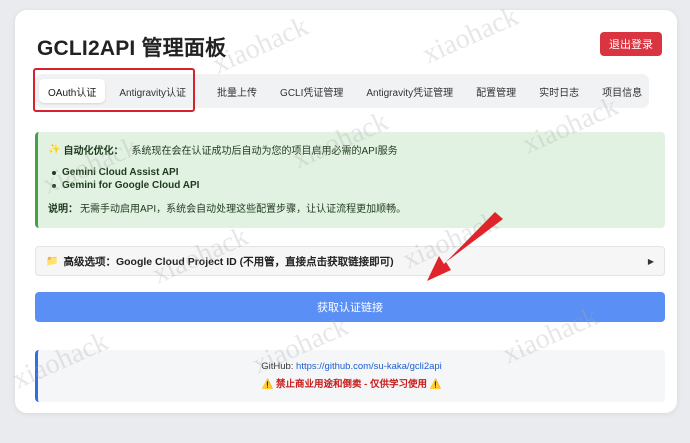 This screenshot has height=443, width=690. What do you see at coordinates (622, 91) in the screenshot?
I see `tab-project-info: 项目信息` at bounding box center [622, 91].